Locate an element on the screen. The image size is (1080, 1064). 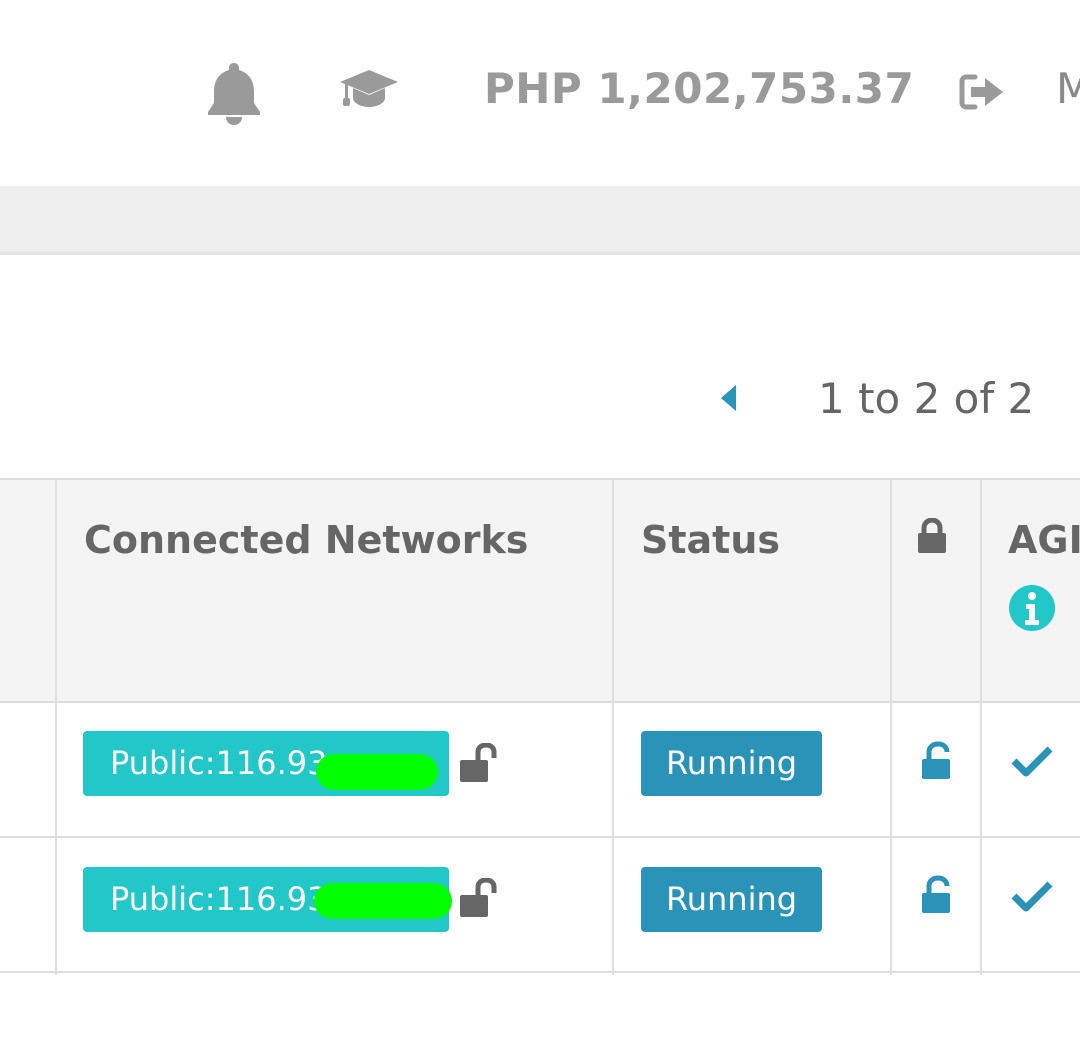
user-menu: M is located at coordinates (1068, 94).